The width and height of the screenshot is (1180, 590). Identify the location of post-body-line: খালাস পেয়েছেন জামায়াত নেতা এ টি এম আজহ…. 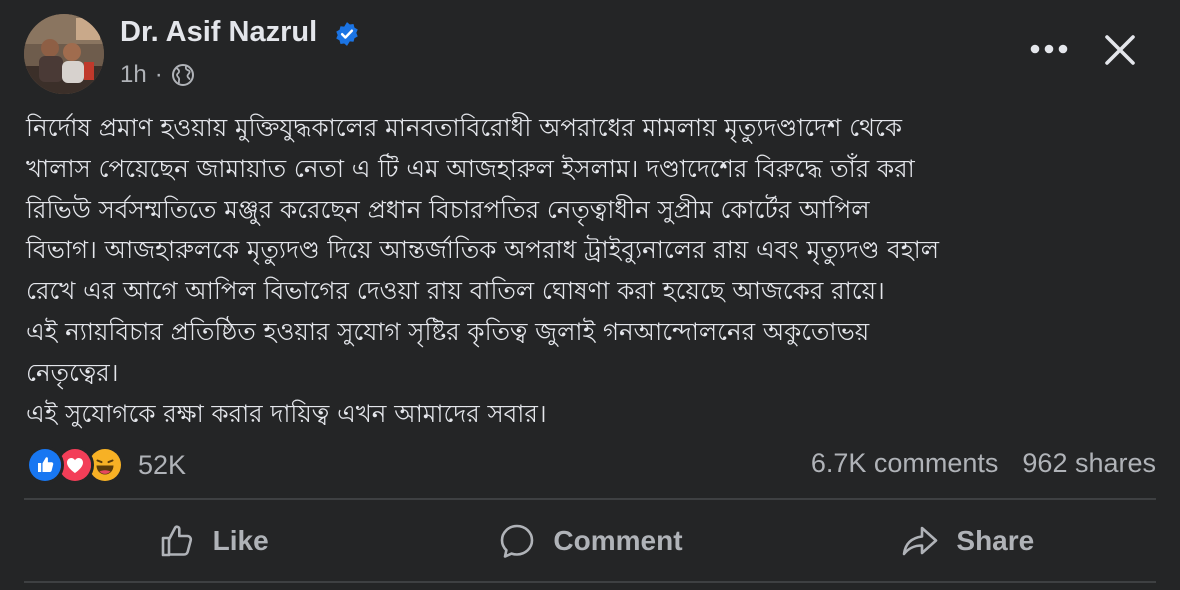
(470, 168).